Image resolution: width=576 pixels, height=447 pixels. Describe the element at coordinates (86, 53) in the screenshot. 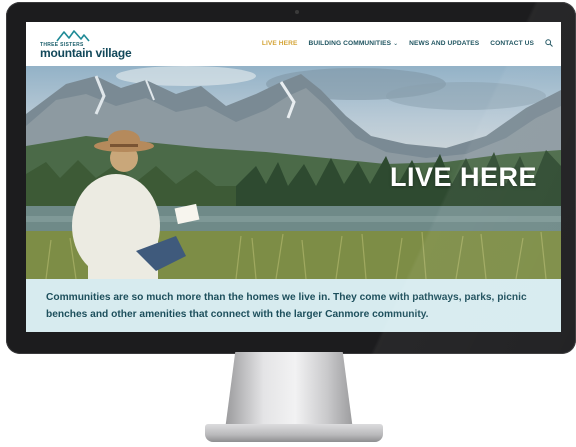

I see `logo-wordmark: mountain village` at that location.